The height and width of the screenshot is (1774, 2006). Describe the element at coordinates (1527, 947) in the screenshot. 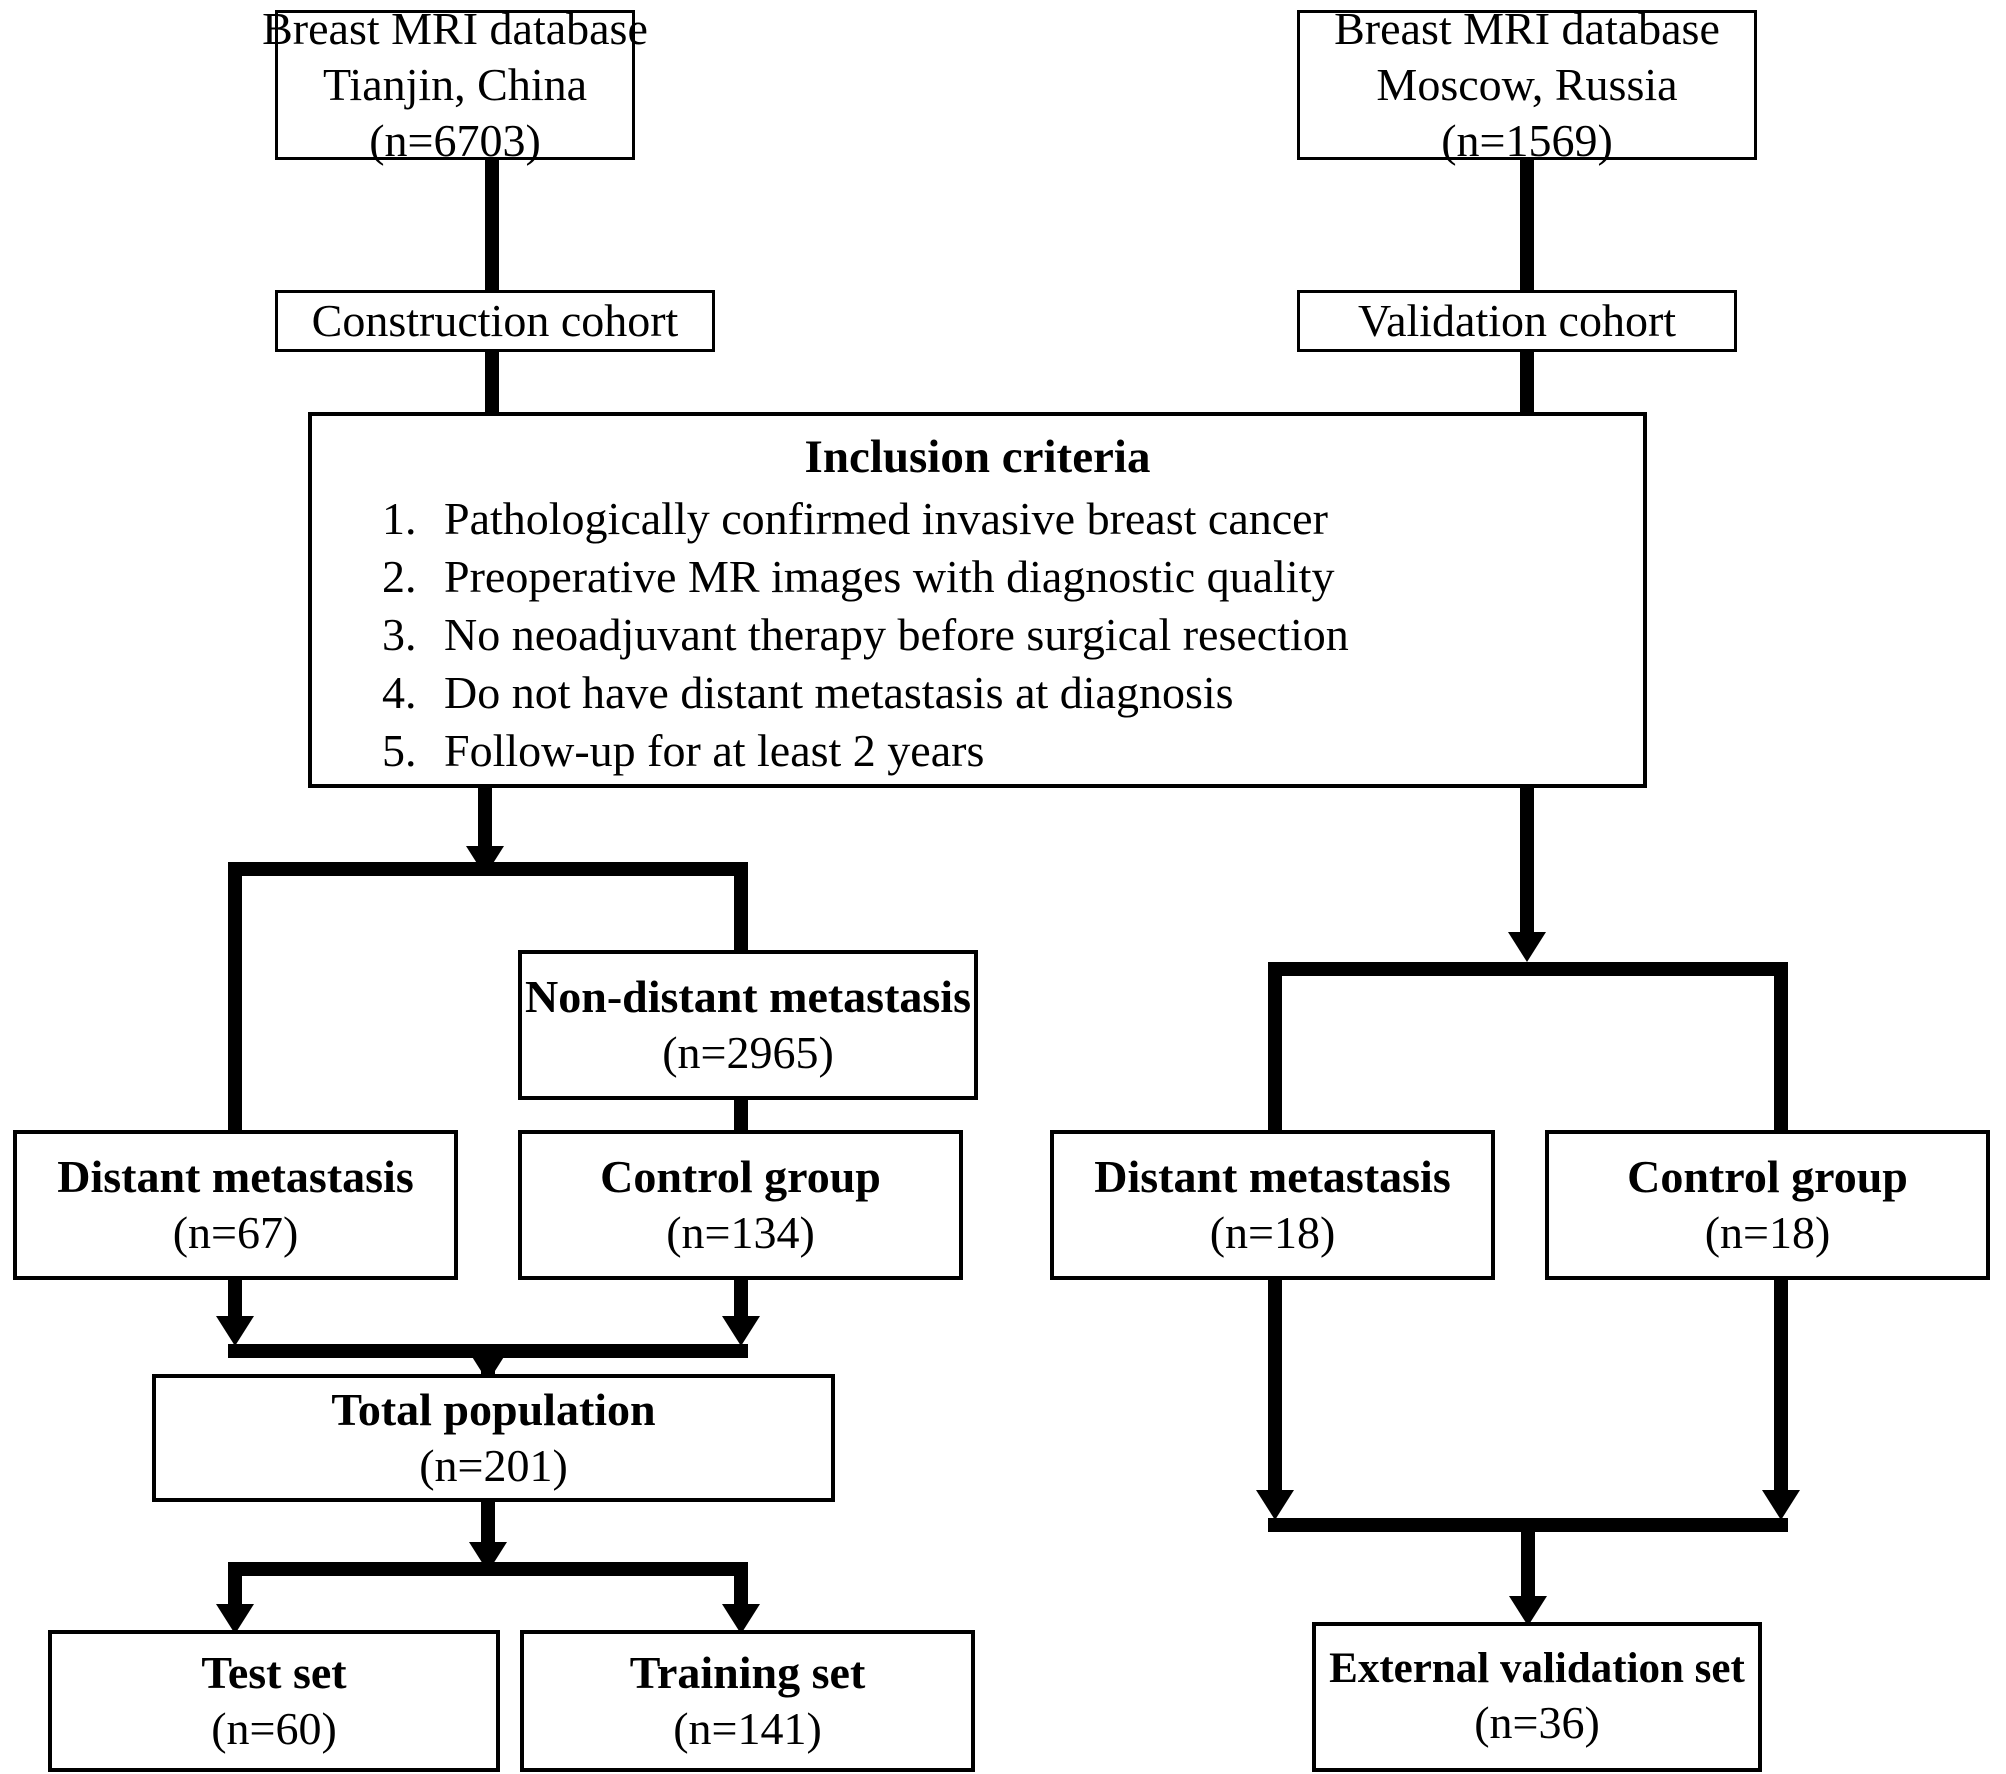

I see `arrowhead-criteria-down-right` at that location.